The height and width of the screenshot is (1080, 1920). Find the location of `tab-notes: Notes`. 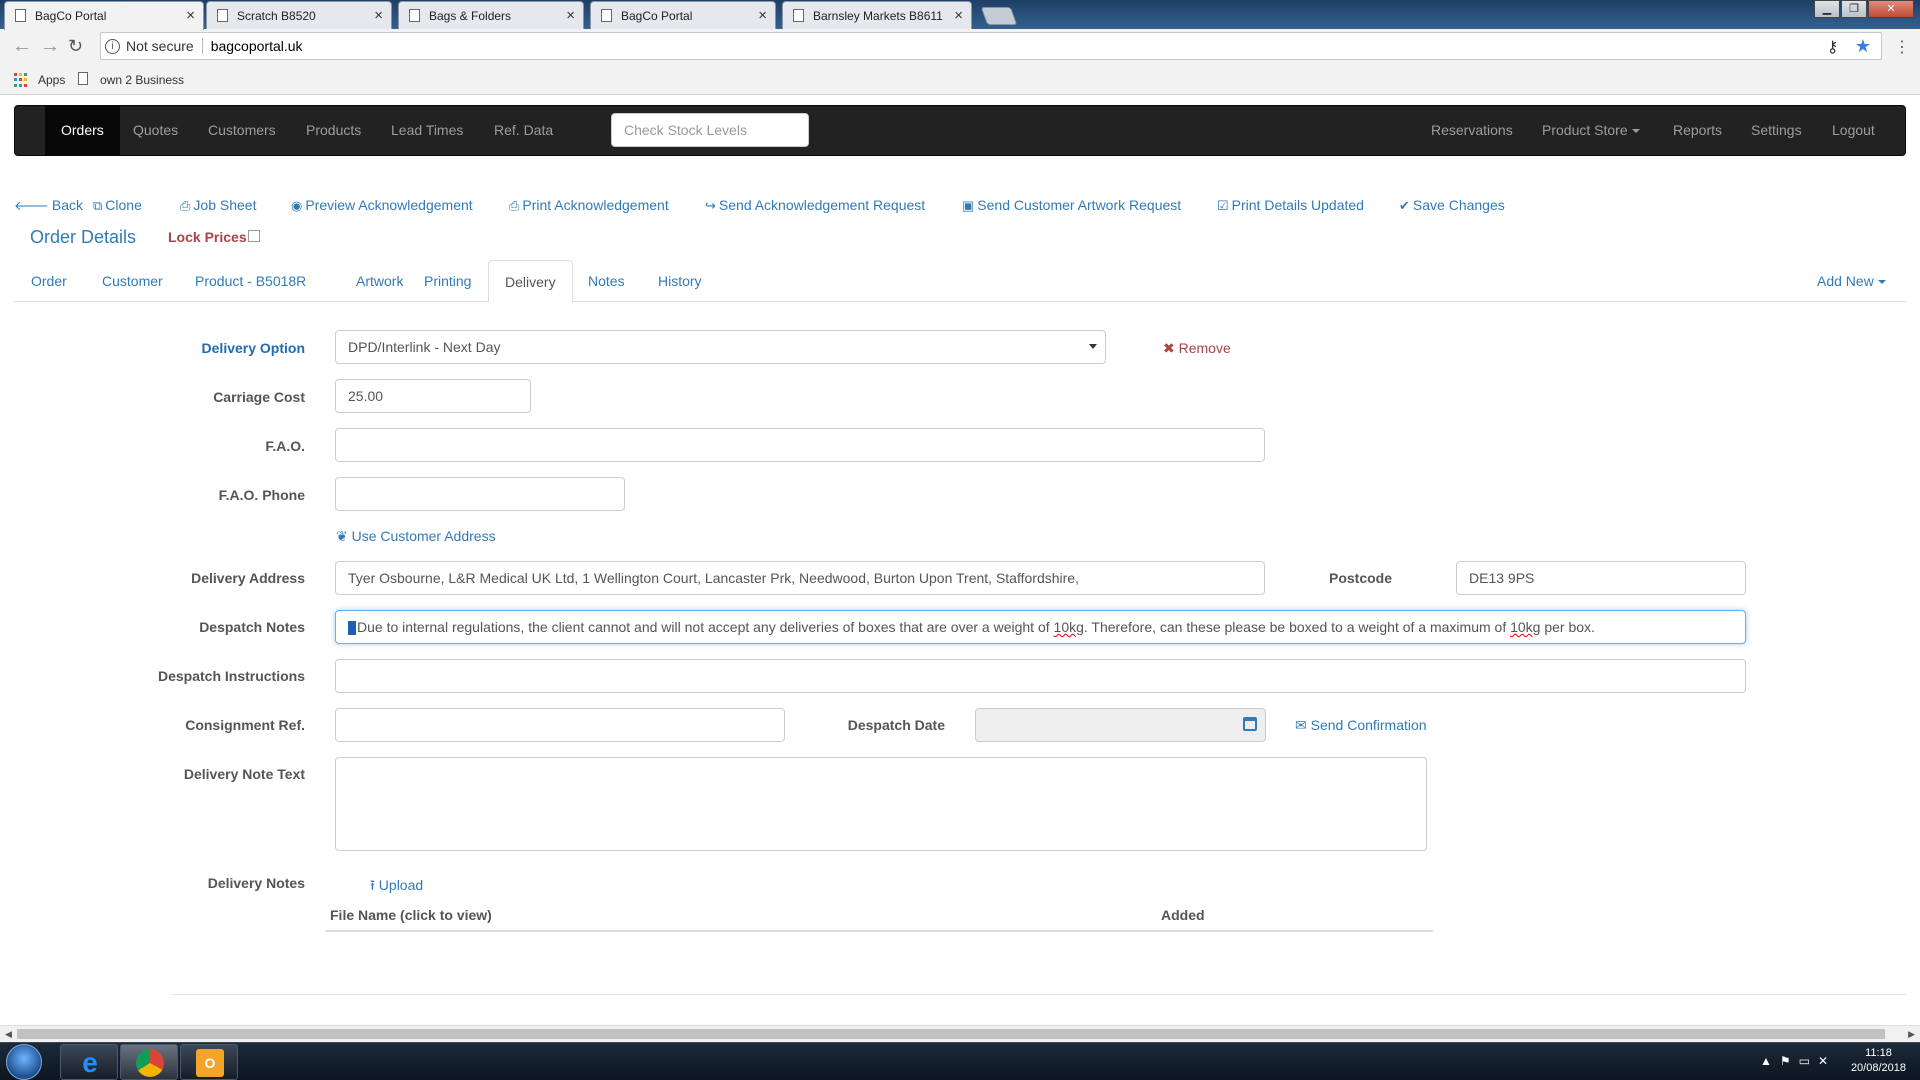

tab-notes: Notes is located at coordinates (606, 281).